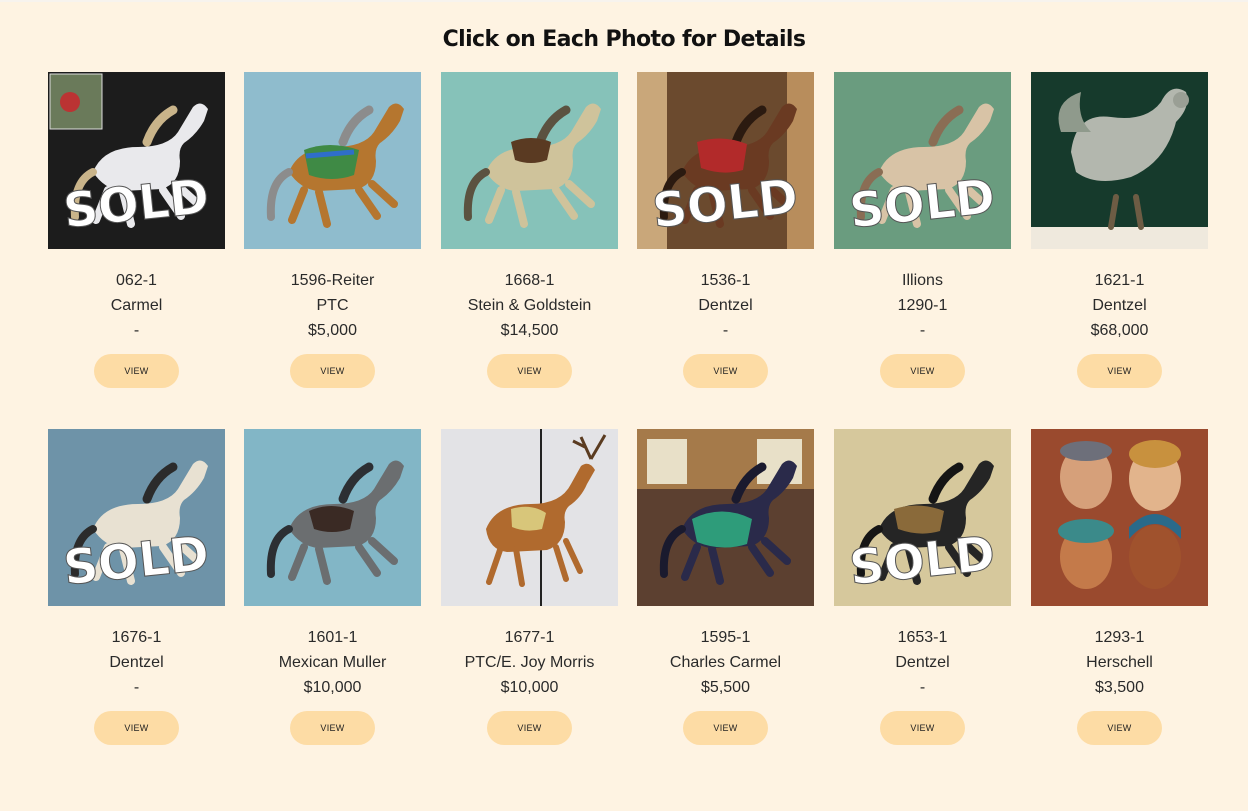 The height and width of the screenshot is (811, 1248). Describe the element at coordinates (922, 160) in the screenshot. I see `tan-horse-photo: SOLD` at that location.